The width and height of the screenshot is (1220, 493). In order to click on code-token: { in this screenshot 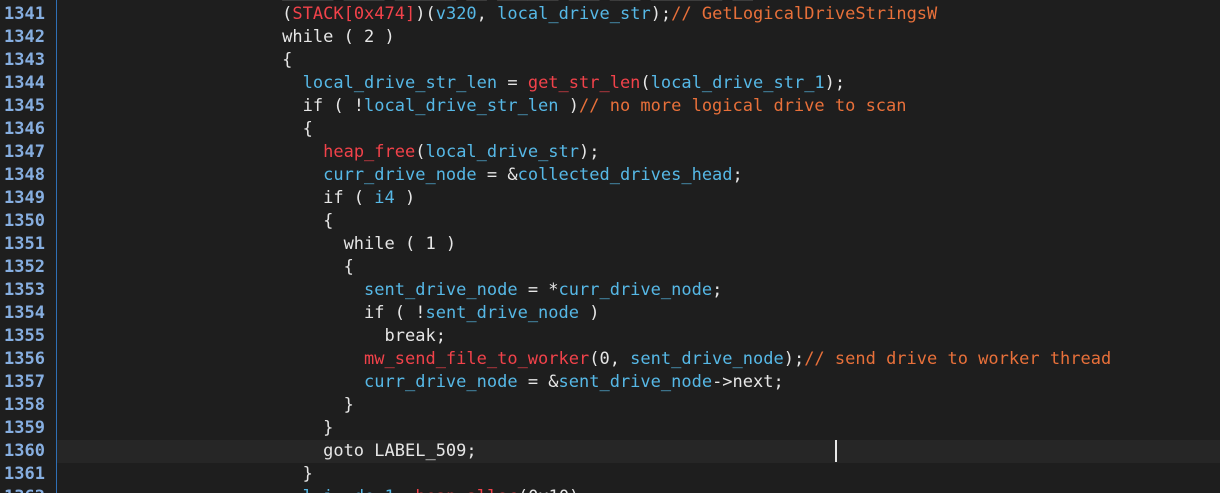, I will do `click(175, 60)`.